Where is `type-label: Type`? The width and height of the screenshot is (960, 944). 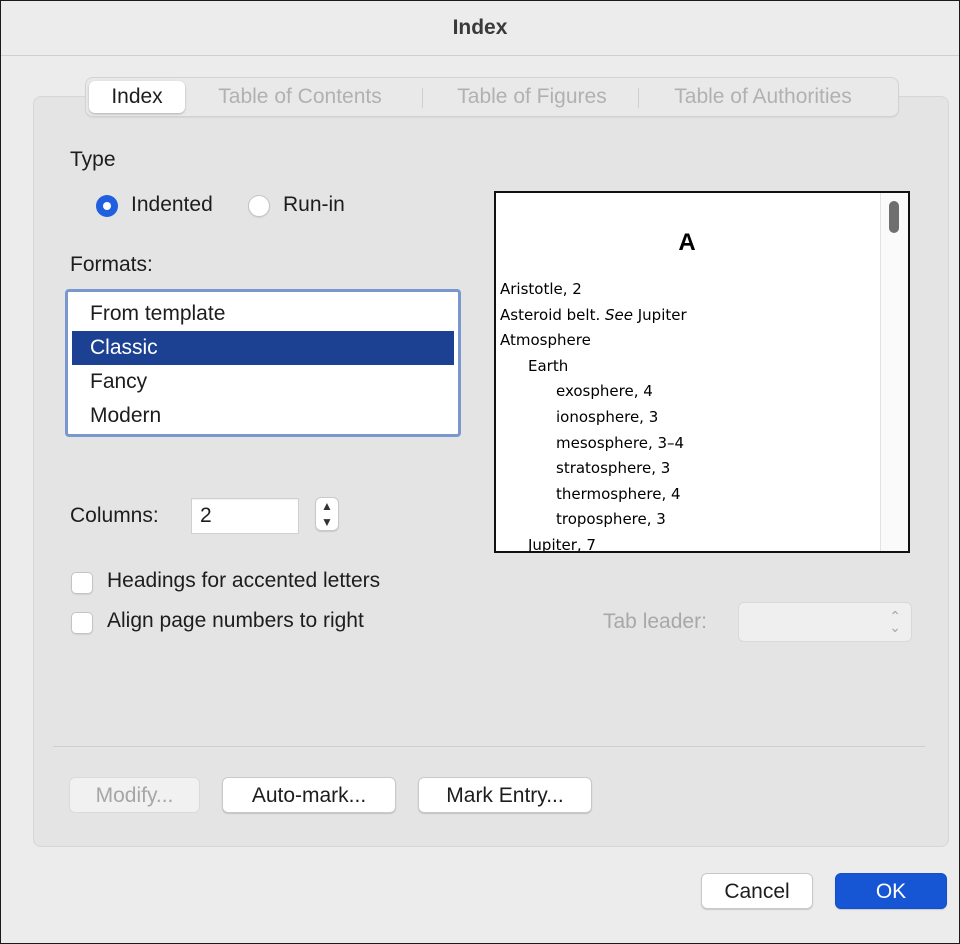
type-label: Type is located at coordinates (93, 159).